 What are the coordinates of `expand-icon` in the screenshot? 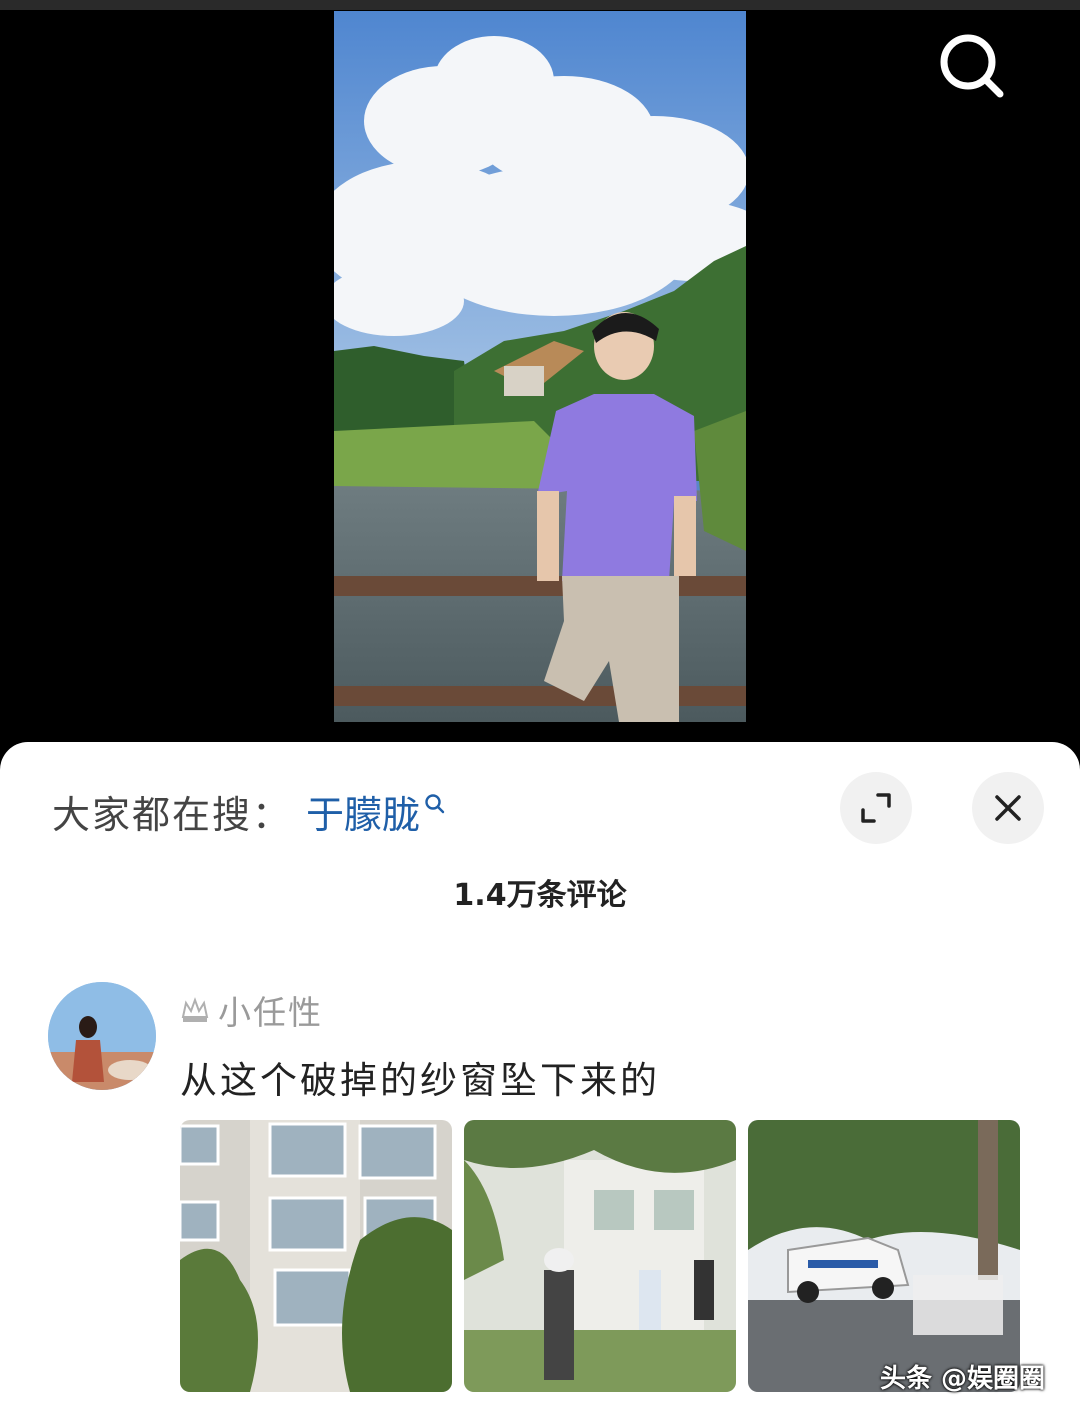 It's located at (876, 808).